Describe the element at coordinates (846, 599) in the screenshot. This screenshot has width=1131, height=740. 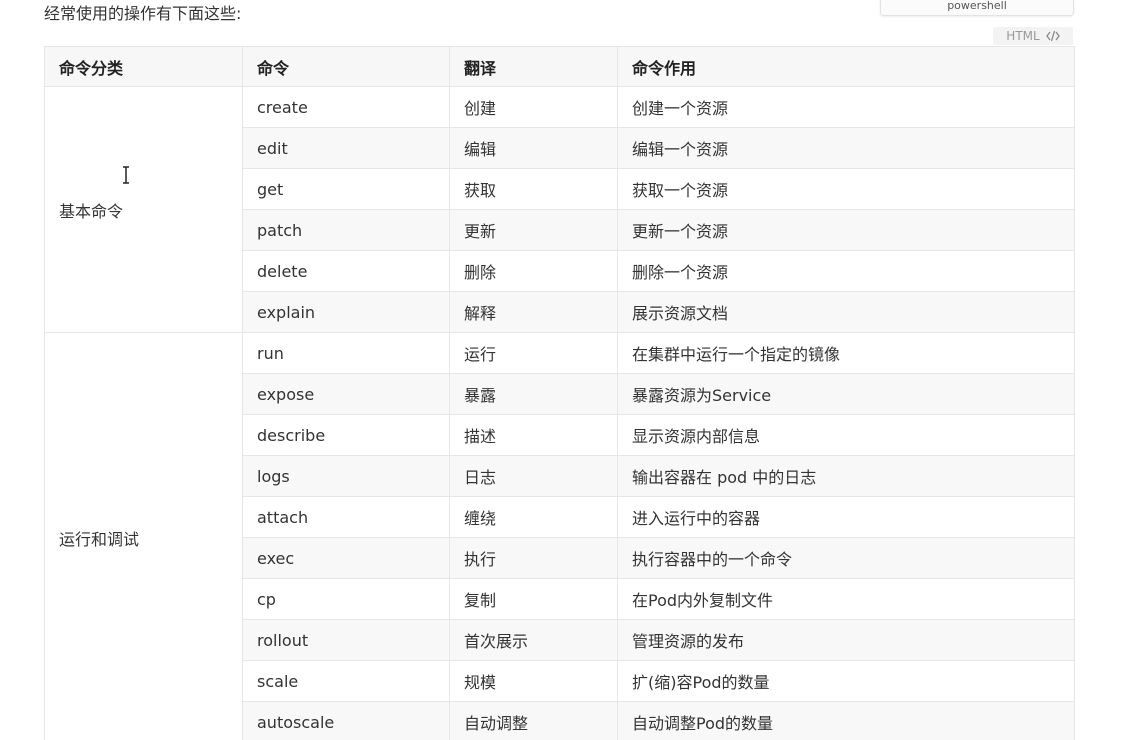
I see `purpose-cell: 在Pod内外复制文件` at that location.